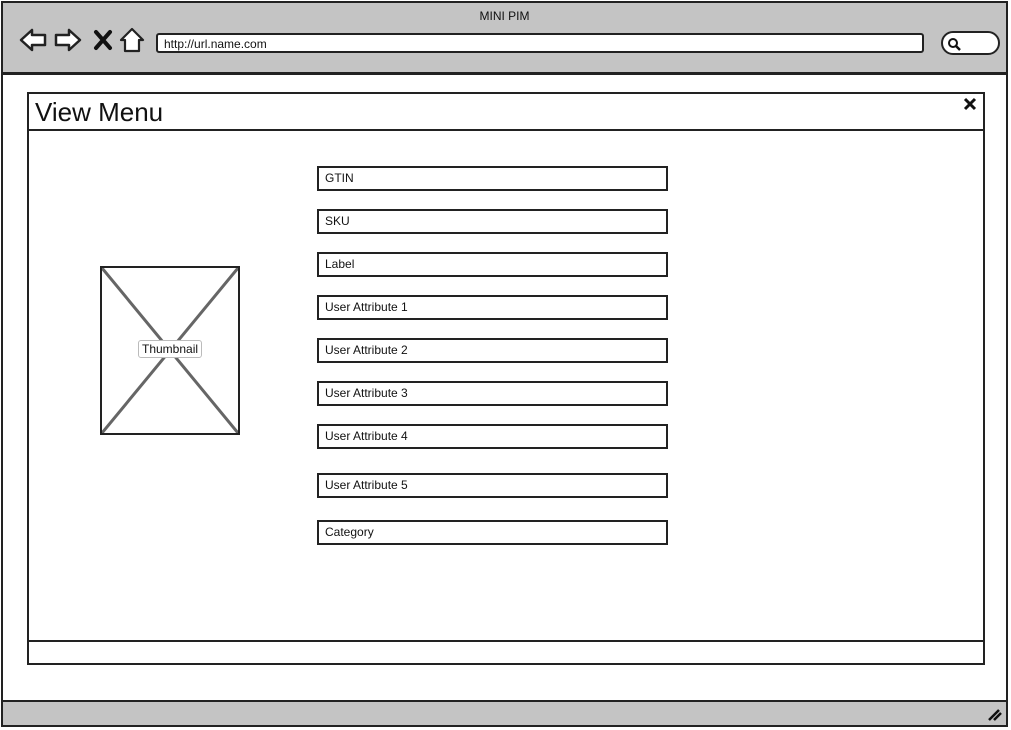 The image size is (1011, 730). I want to click on search-icon, so click(954, 44).